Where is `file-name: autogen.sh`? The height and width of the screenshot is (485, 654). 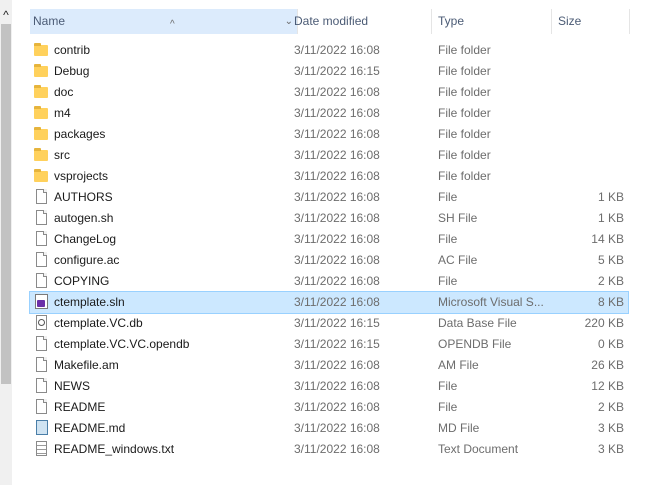
file-name: autogen.sh is located at coordinates (84, 218).